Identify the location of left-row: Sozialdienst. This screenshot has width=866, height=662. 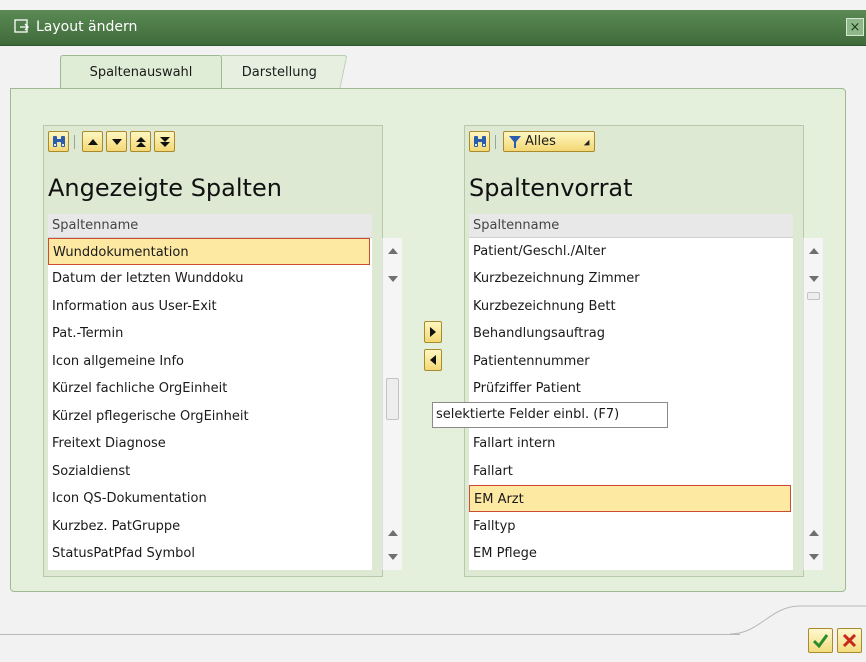
(210, 471).